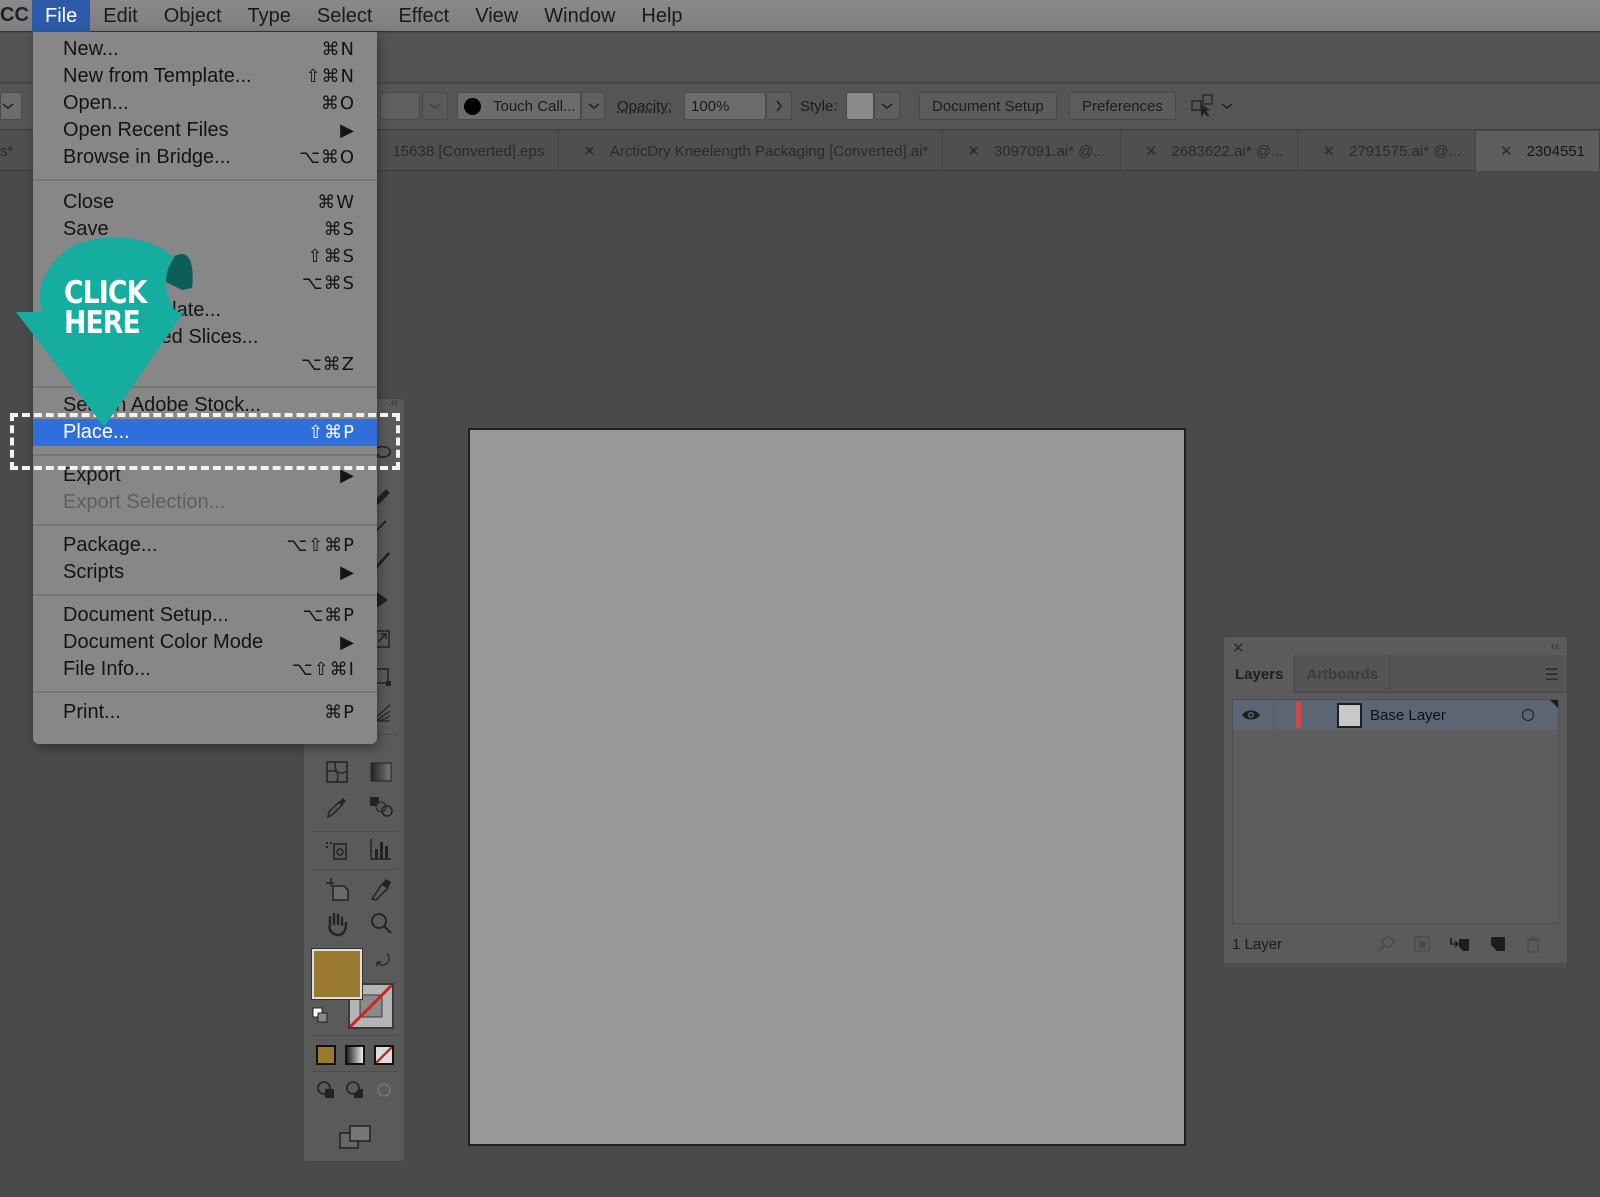  I want to click on menu-item-scripts: Scripts ▶, so click(205, 572).